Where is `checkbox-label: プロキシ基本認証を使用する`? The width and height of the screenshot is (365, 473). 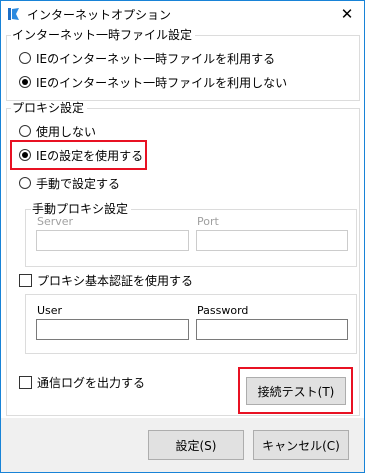
checkbox-label: プロキシ基本認証を使用する is located at coordinates (115, 281).